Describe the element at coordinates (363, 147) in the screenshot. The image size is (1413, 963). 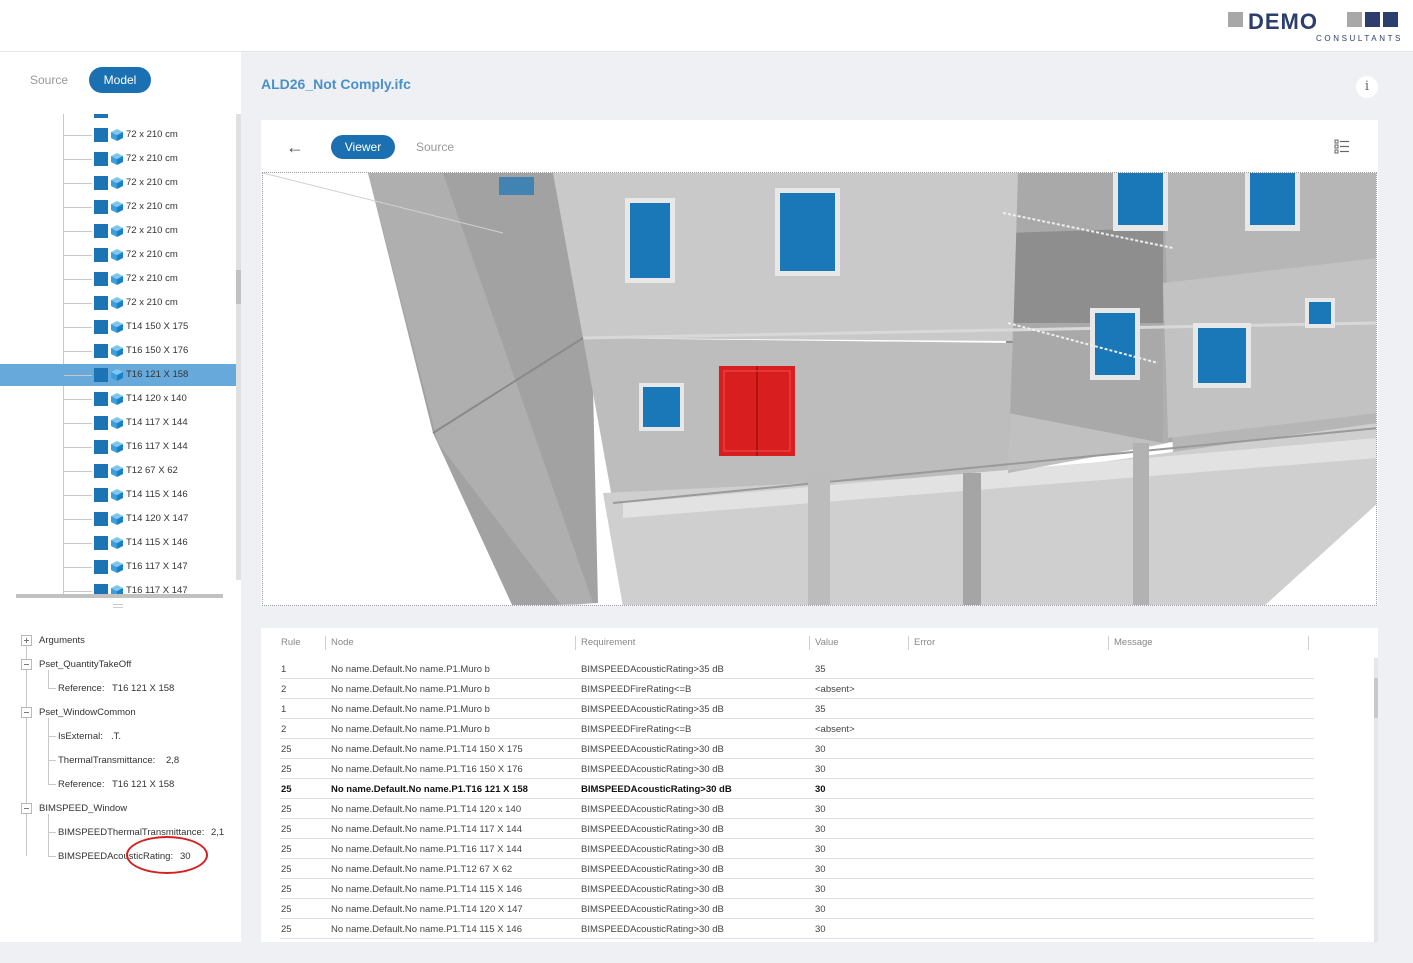
I see `tab-viewer: Viewer` at that location.